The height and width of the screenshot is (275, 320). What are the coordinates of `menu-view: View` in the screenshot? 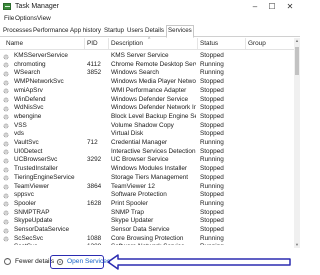 It's located at (44, 18).